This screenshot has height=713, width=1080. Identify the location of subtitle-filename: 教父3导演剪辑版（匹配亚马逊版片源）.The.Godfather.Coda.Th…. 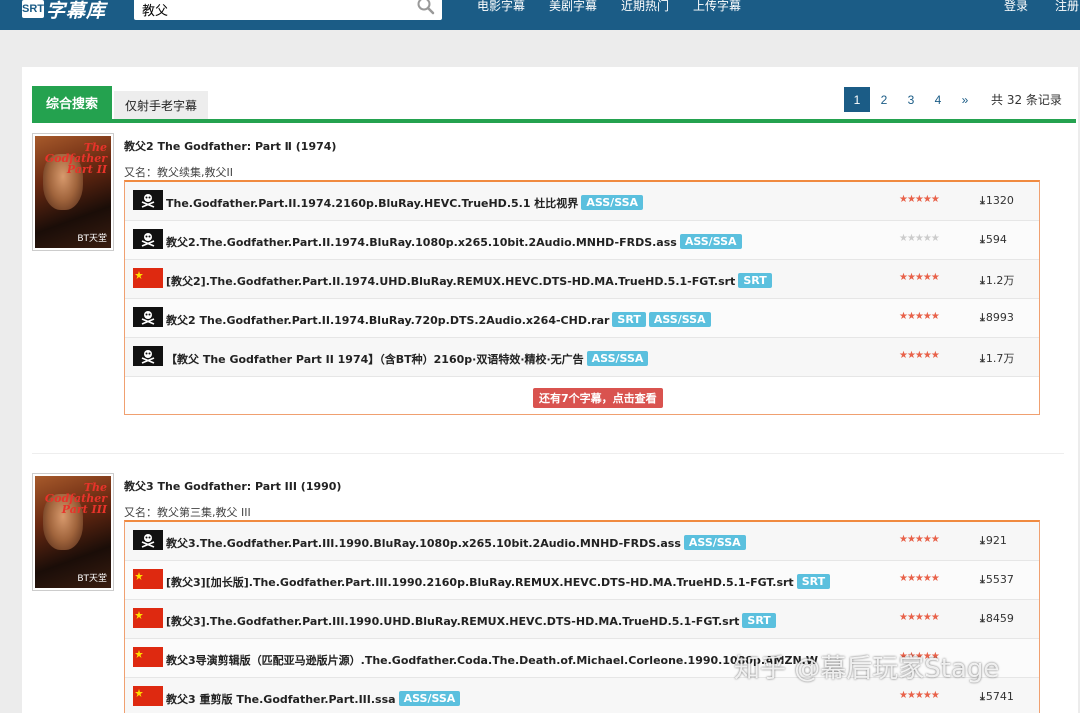
(492, 660).